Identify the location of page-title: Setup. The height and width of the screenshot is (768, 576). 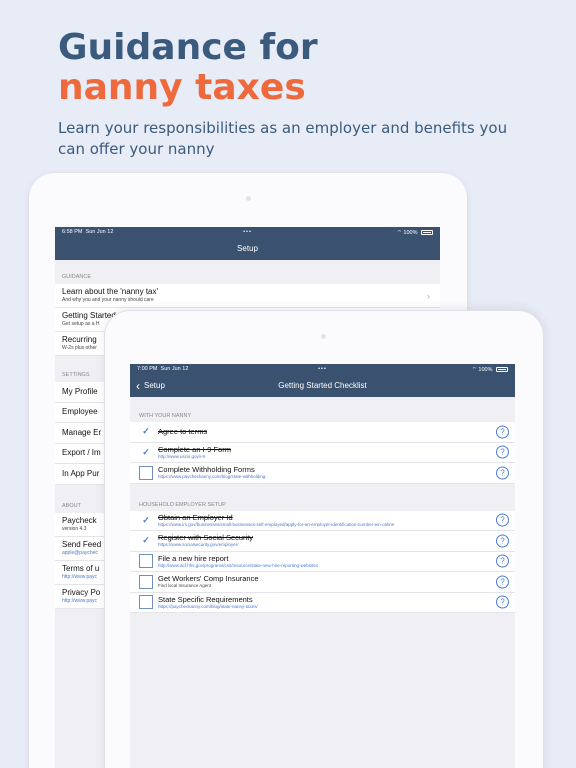
(247, 248).